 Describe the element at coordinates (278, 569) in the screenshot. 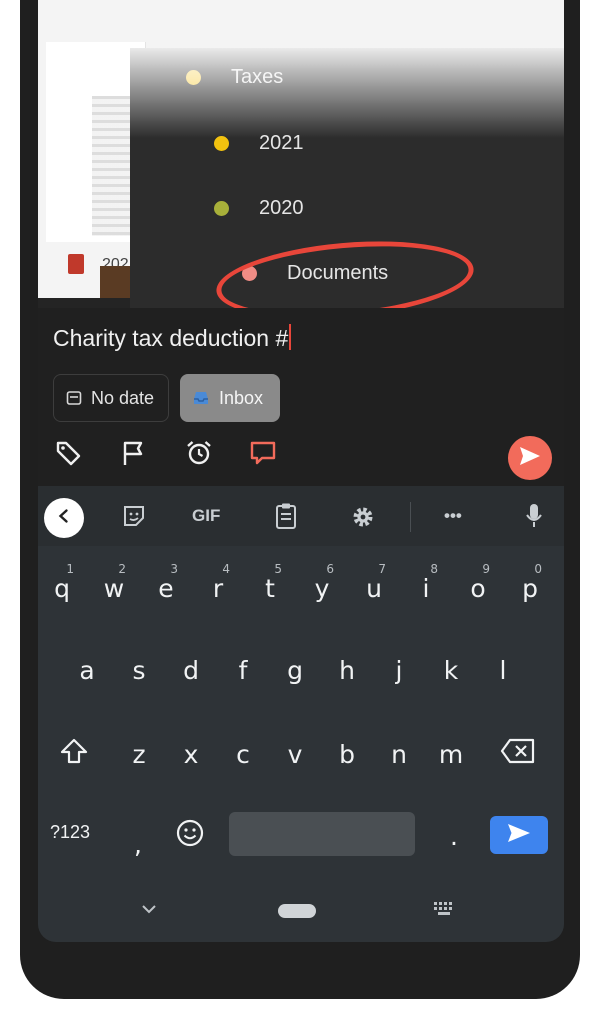

I see `key-hint: 5` at that location.